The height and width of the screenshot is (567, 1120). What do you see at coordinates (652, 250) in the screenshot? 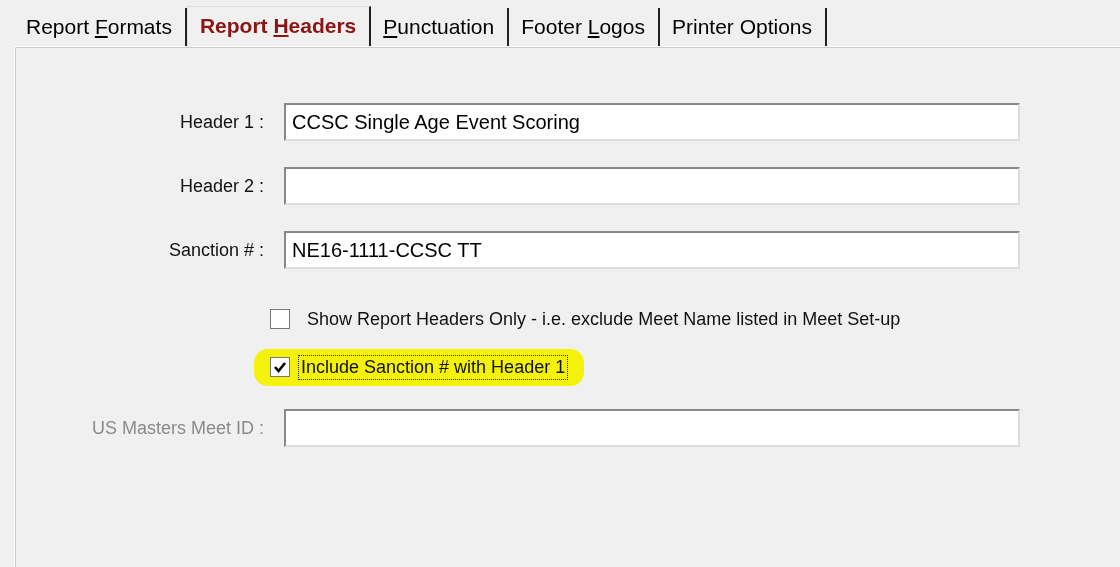
I see `input-field: NE16-1111-CCSC TT` at bounding box center [652, 250].